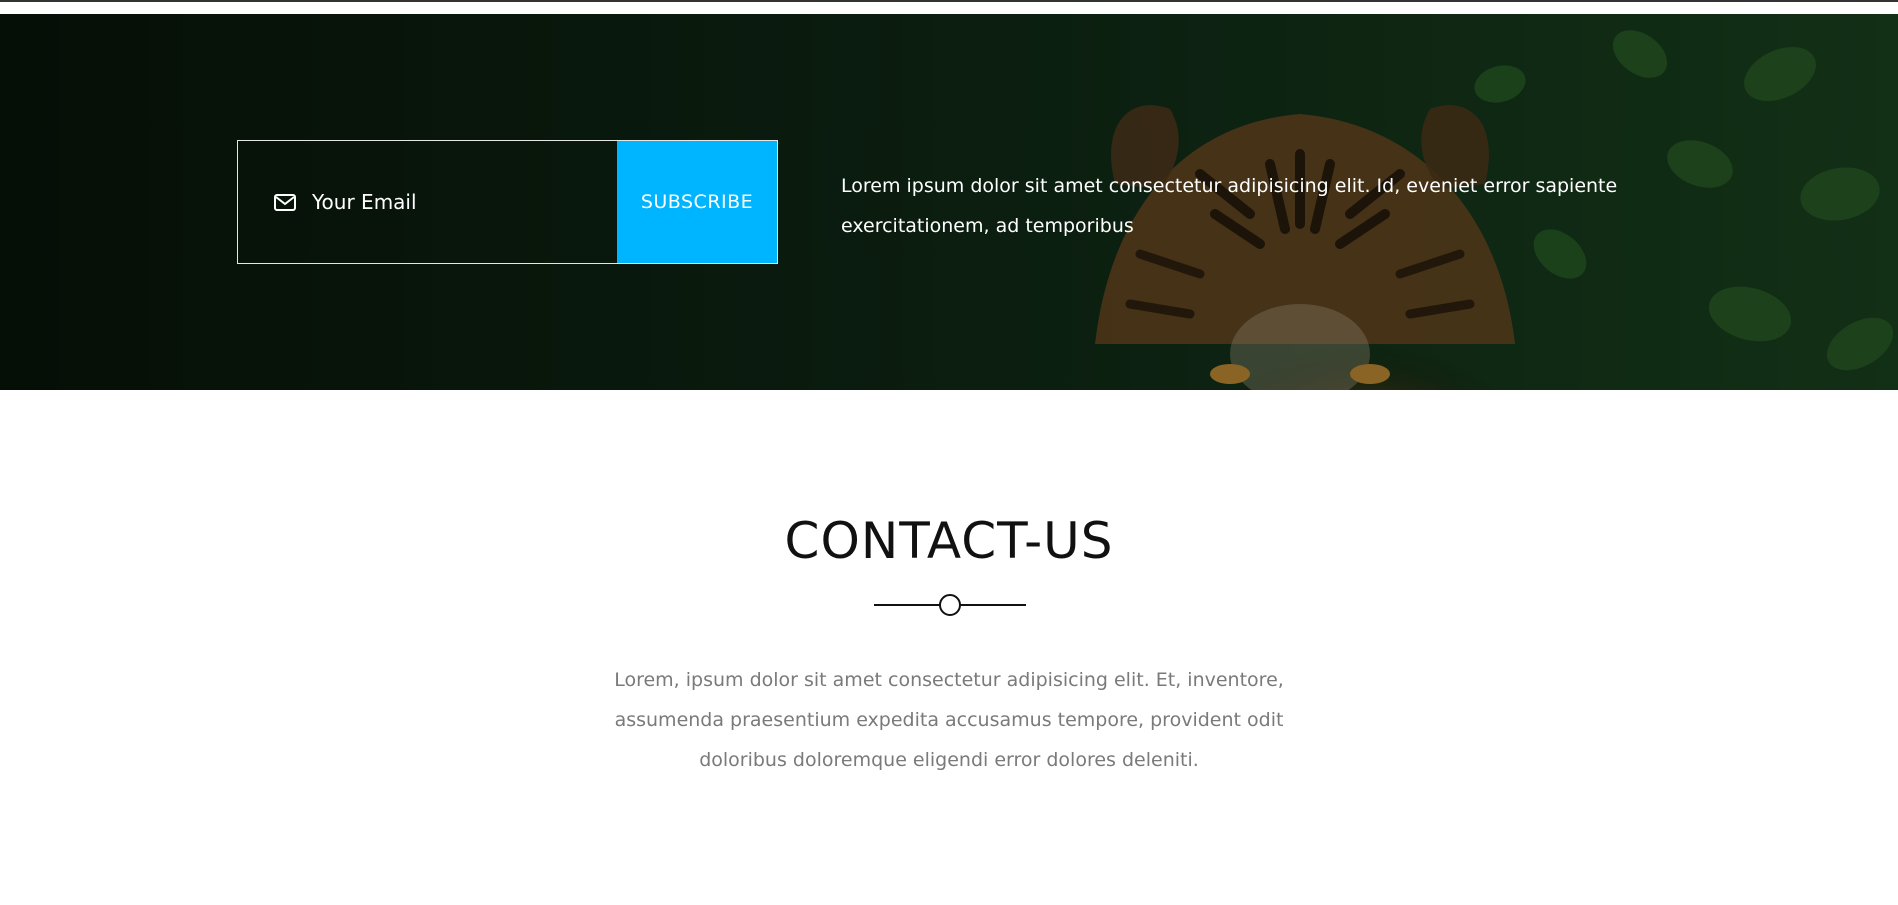 This screenshot has height=905, width=1898. I want to click on subscribe-form: SUBSCRIBE, so click(507, 202).